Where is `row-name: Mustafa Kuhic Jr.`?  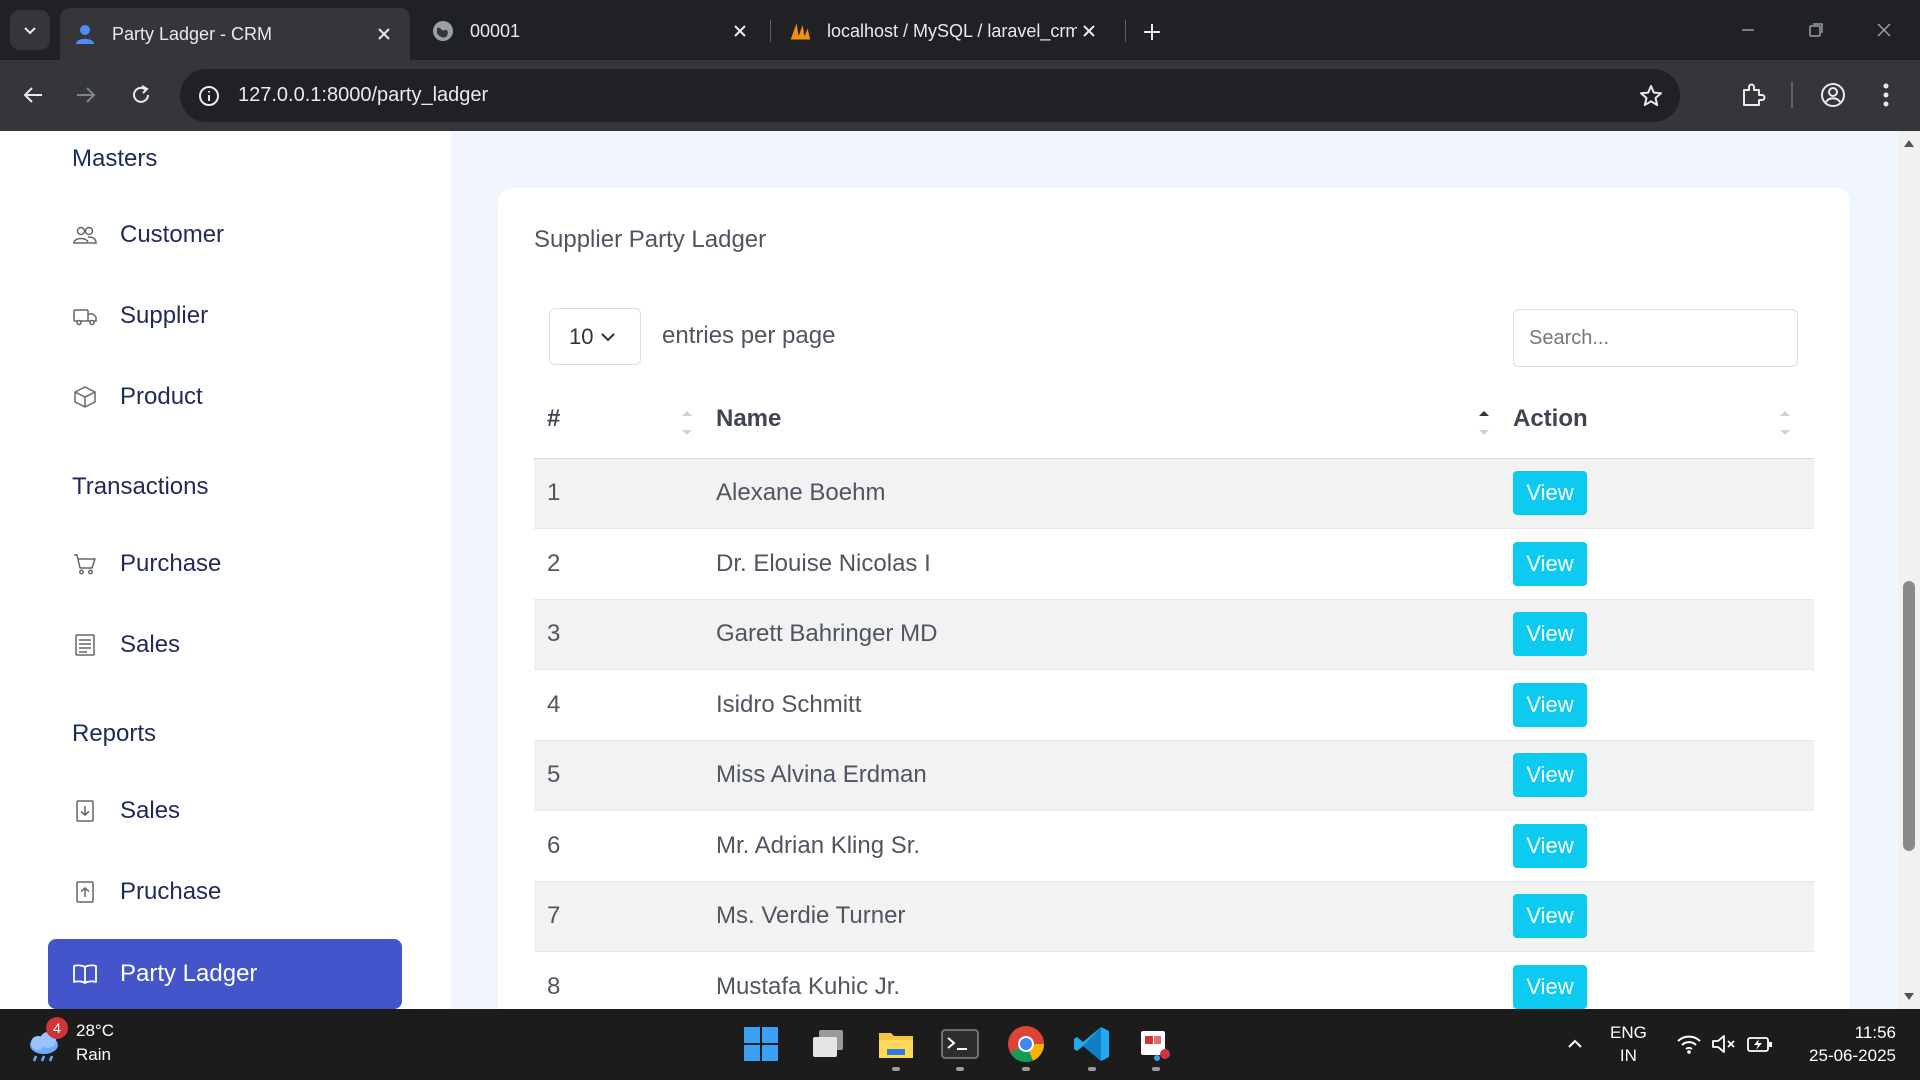
row-name: Mustafa Kuhic Jr. is located at coordinates (1114, 980).